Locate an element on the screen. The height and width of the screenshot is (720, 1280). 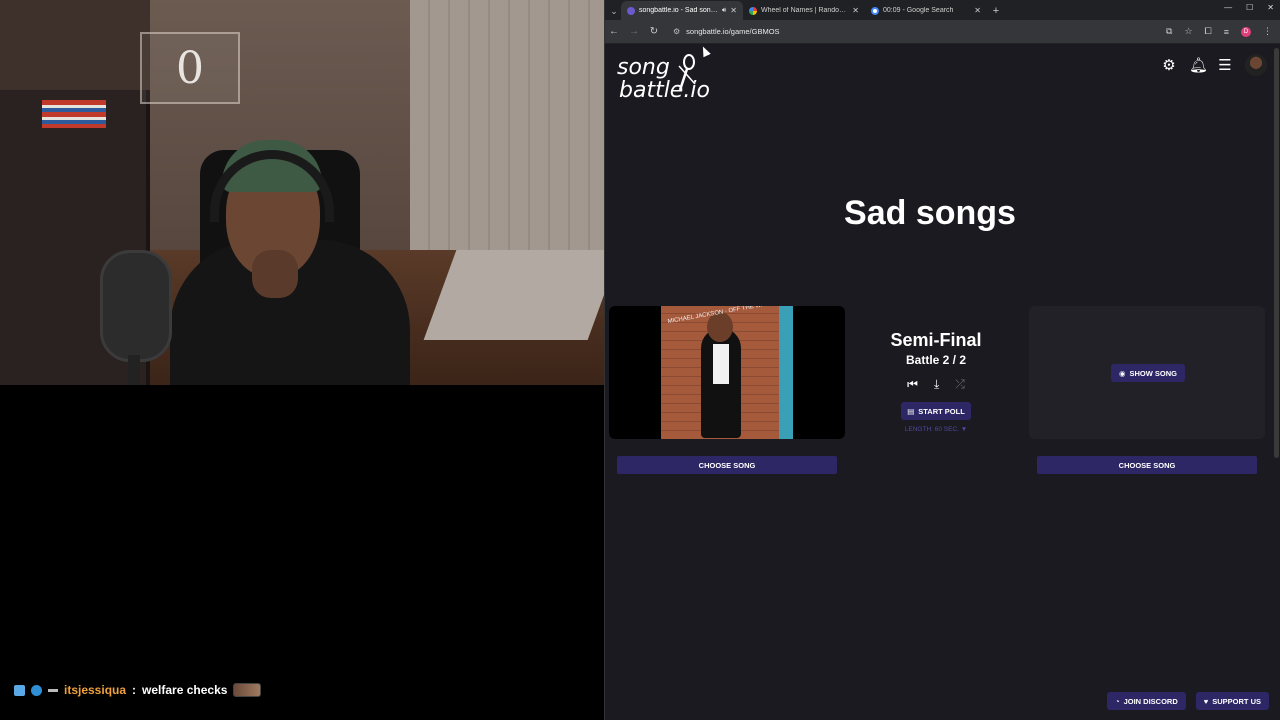
microphone-icon is located at coordinates (687, 72).